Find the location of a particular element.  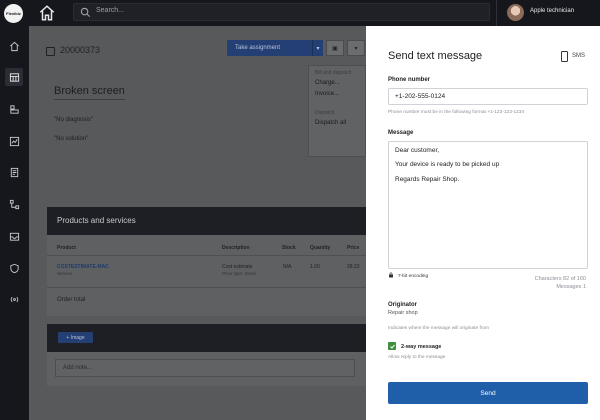

phone-icon is located at coordinates (564, 56).